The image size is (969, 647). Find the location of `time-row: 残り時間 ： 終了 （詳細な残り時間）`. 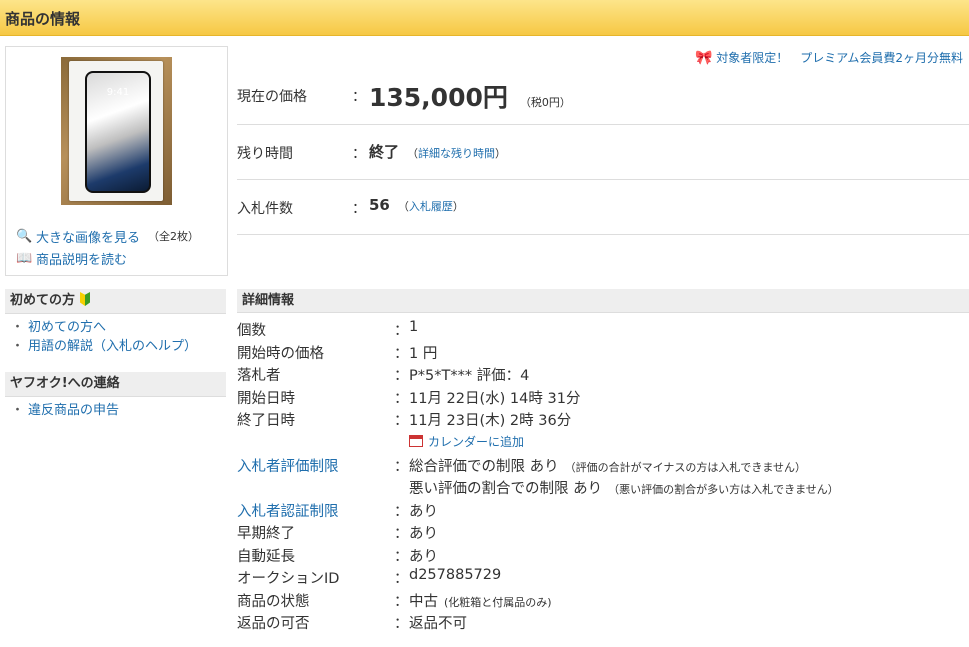

time-row: 残り時間 ： 終了 （詳細な残り時間） is located at coordinates (603, 152).